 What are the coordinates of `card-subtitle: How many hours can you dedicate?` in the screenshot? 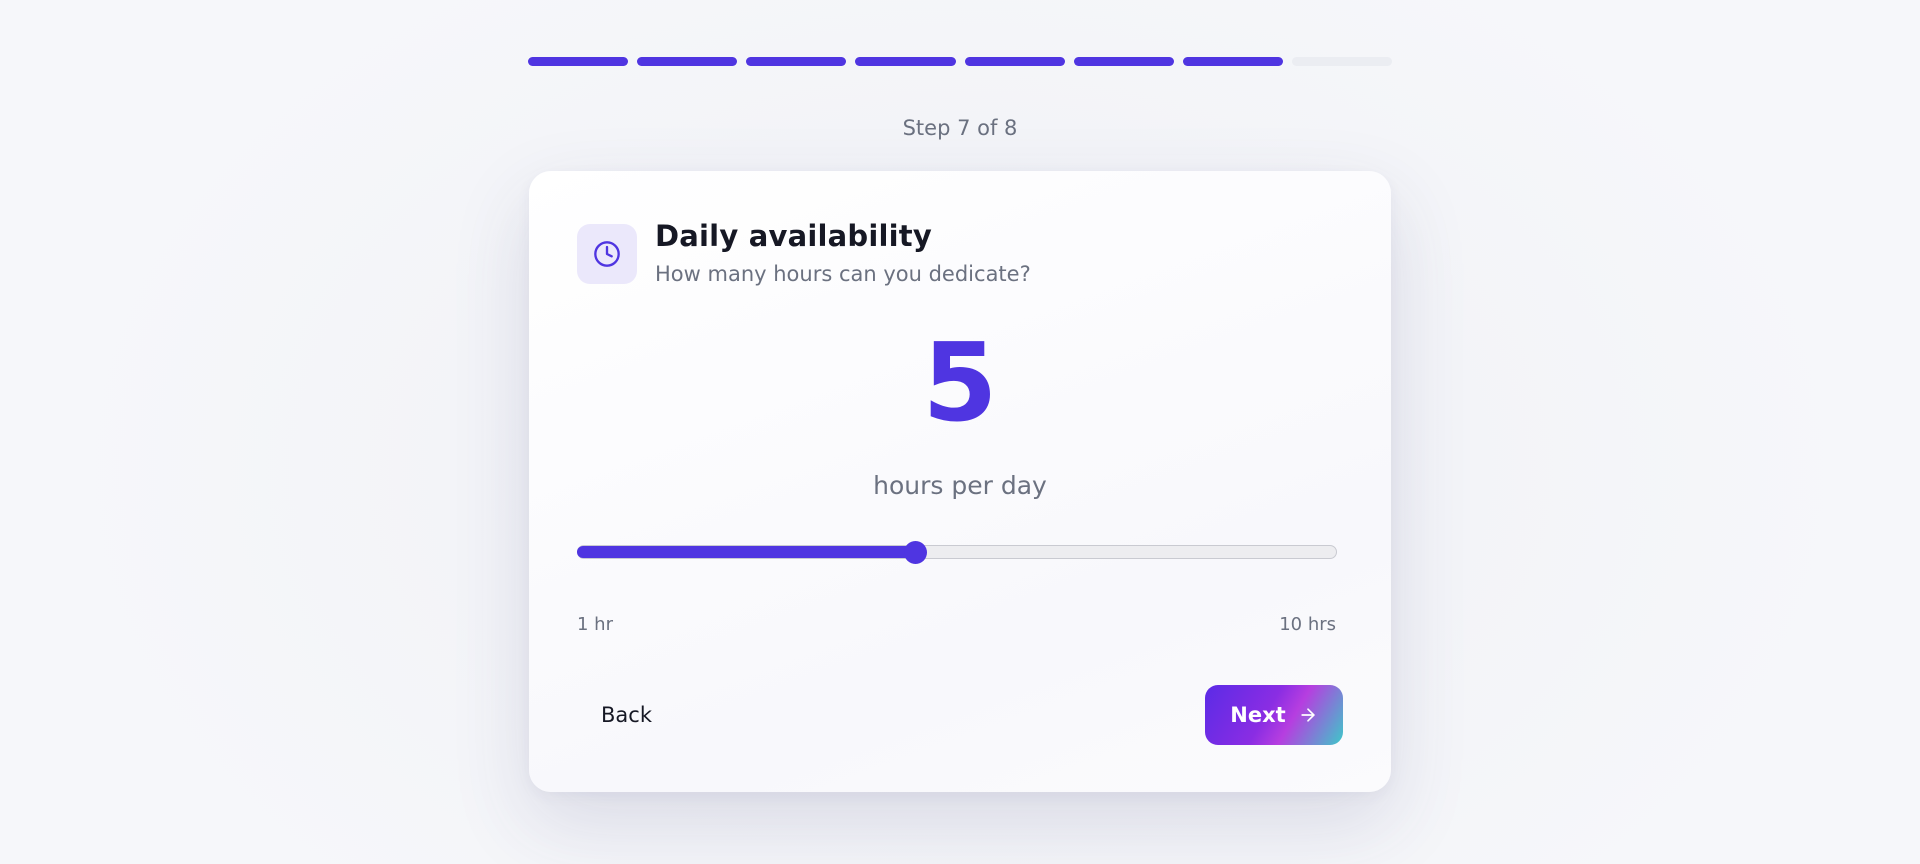 It's located at (843, 274).